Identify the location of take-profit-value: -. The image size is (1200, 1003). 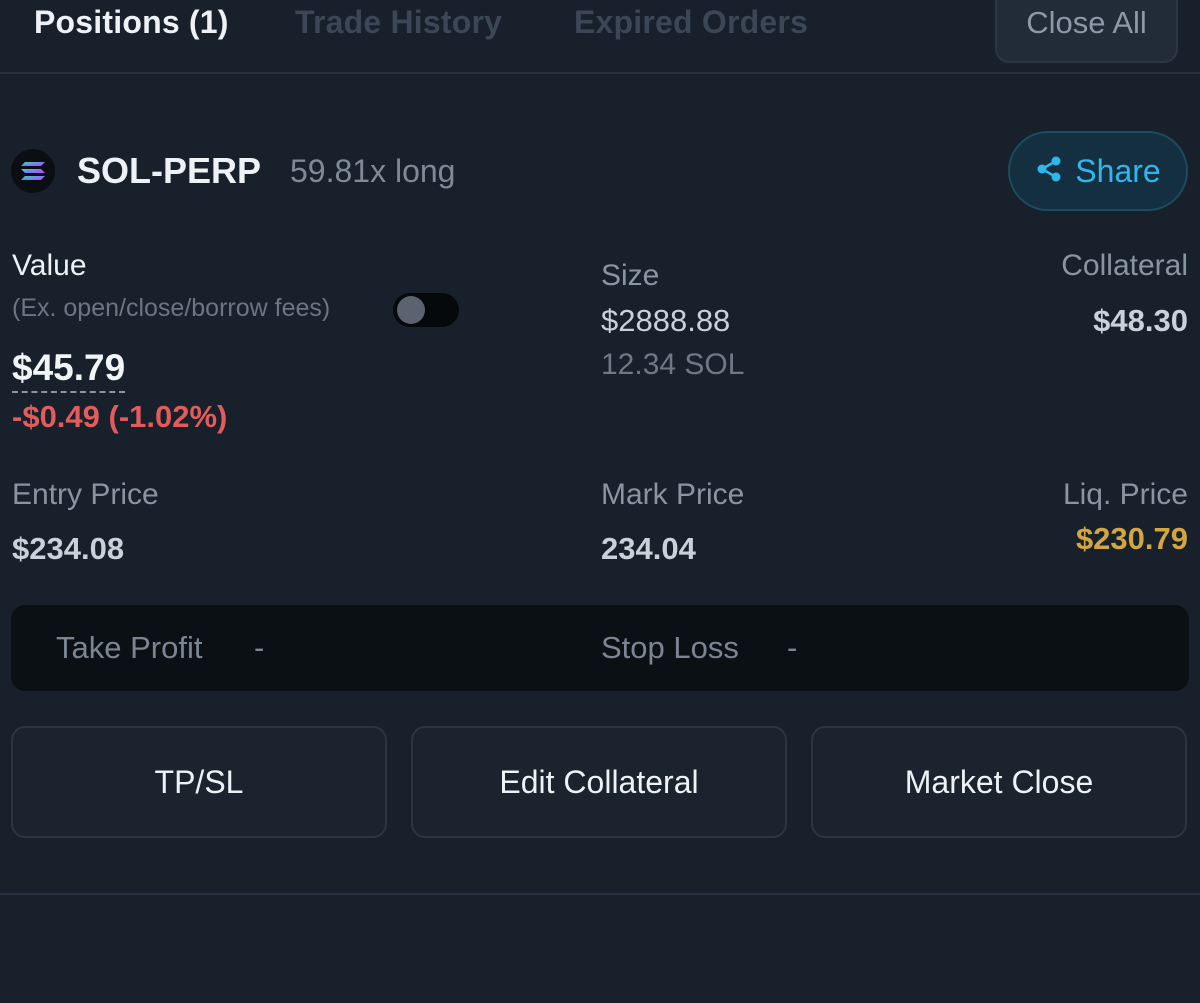
(259, 647).